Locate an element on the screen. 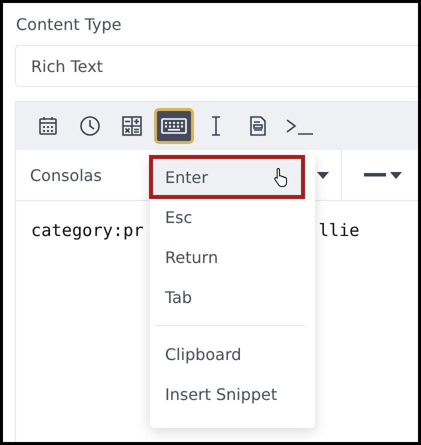  content-type-field: Rich Text is located at coordinates (216, 66).